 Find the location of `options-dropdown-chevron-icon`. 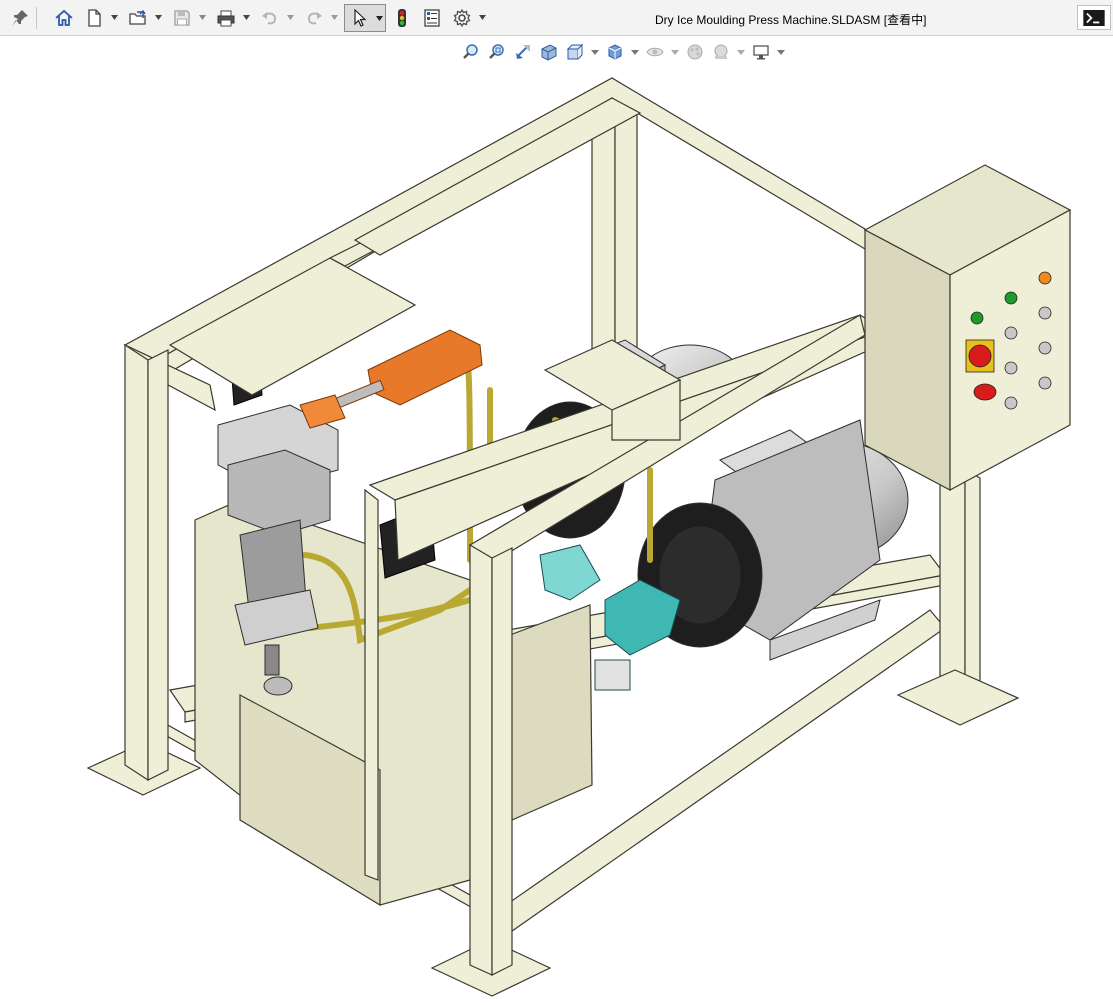

options-dropdown-chevron-icon is located at coordinates (482, 17).